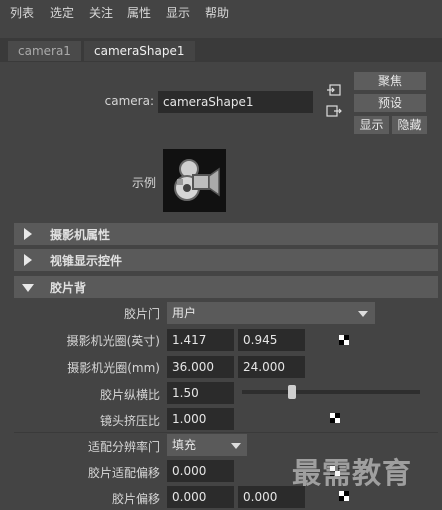 The image size is (442, 510). What do you see at coordinates (28, 288) in the screenshot?
I see `expanded-arrow-icon` at bounding box center [28, 288].